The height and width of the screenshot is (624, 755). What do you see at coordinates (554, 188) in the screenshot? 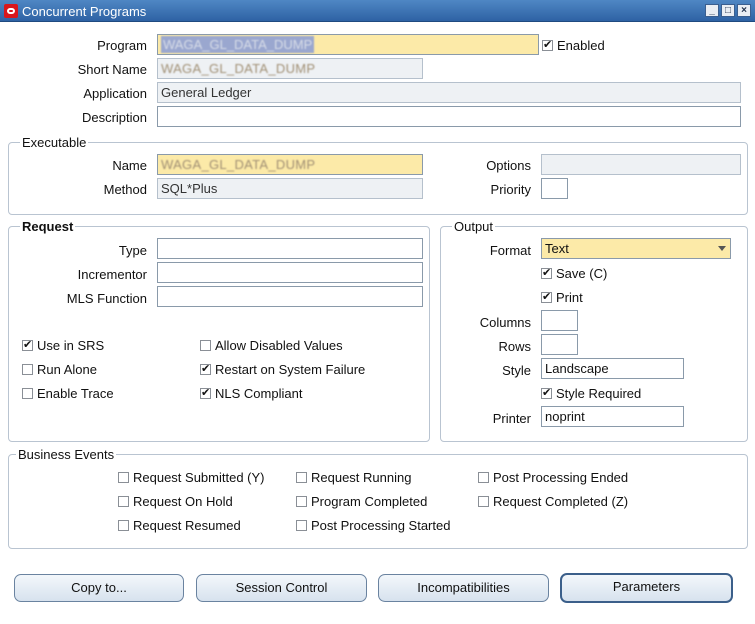
I see `priority-field` at bounding box center [554, 188].